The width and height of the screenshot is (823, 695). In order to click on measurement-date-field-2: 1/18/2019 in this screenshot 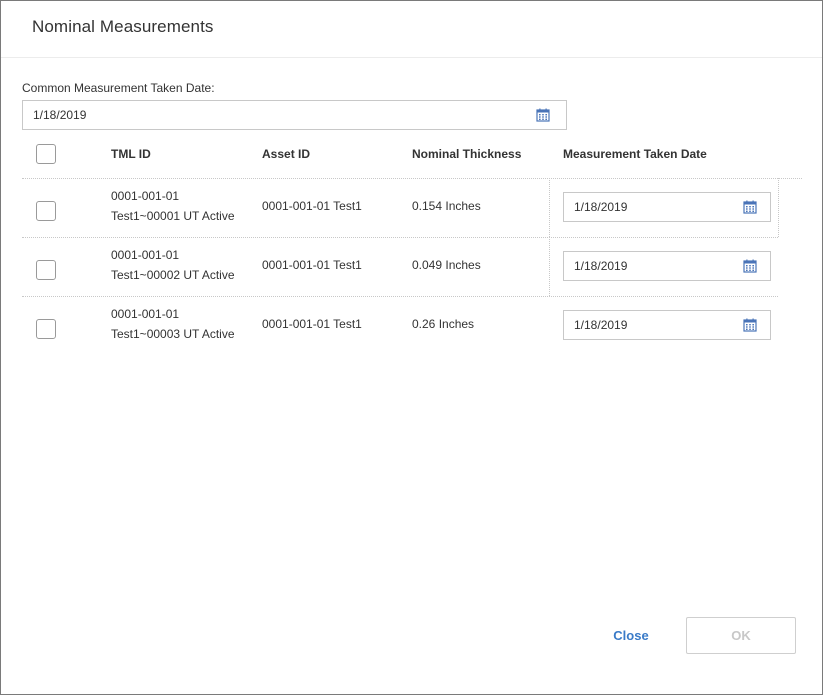, I will do `click(667, 266)`.